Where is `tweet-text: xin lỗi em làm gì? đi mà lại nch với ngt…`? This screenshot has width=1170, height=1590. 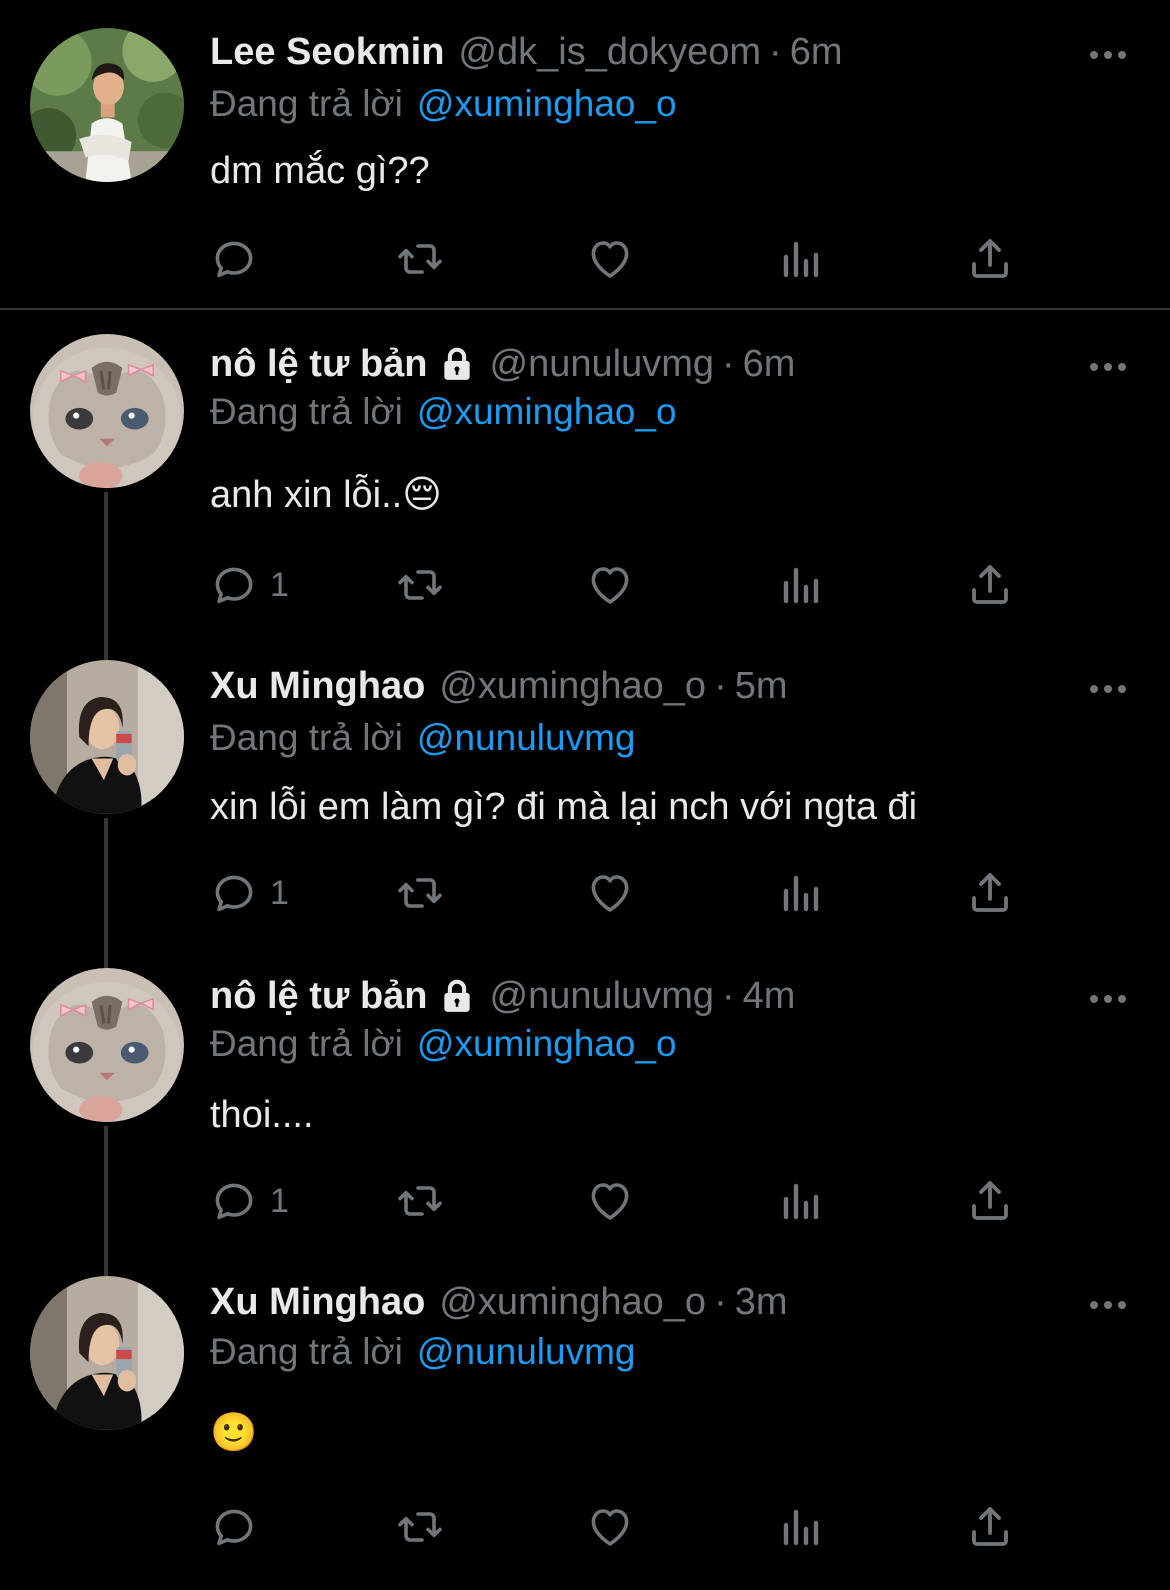 tweet-text: xin lỗi em làm gì? đi mà lại nch với ngt… is located at coordinates (564, 807).